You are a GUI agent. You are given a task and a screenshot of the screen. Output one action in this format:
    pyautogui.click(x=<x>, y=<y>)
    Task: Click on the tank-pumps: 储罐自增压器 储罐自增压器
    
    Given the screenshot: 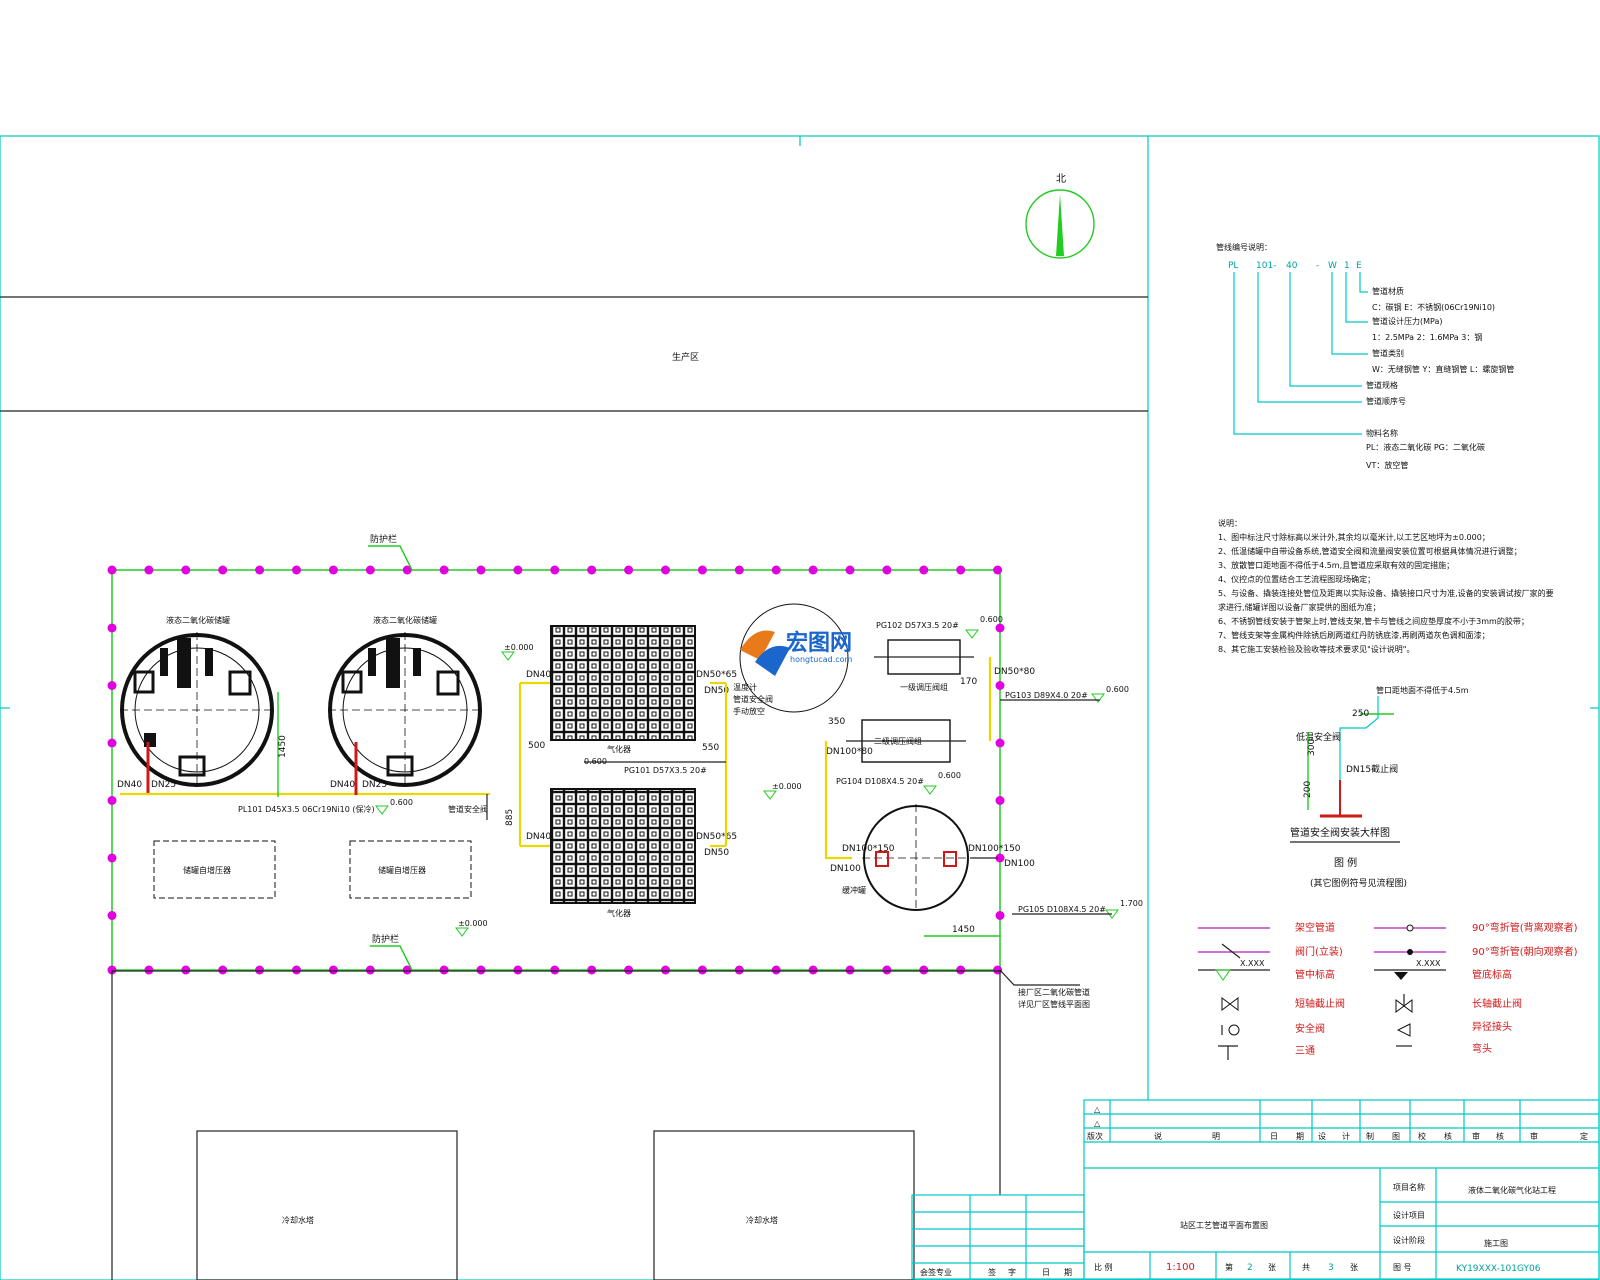 What is the action you would take?
    pyautogui.click(x=312, y=869)
    